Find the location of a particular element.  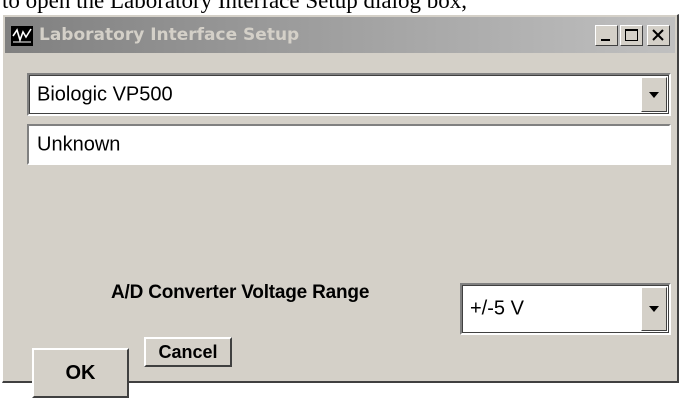

maximize-icon is located at coordinates (631, 35).